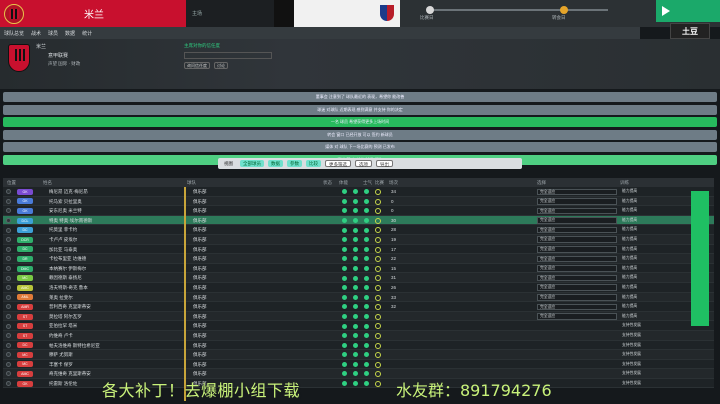  I want to click on discuss-button: 讨论, so click(221, 65).